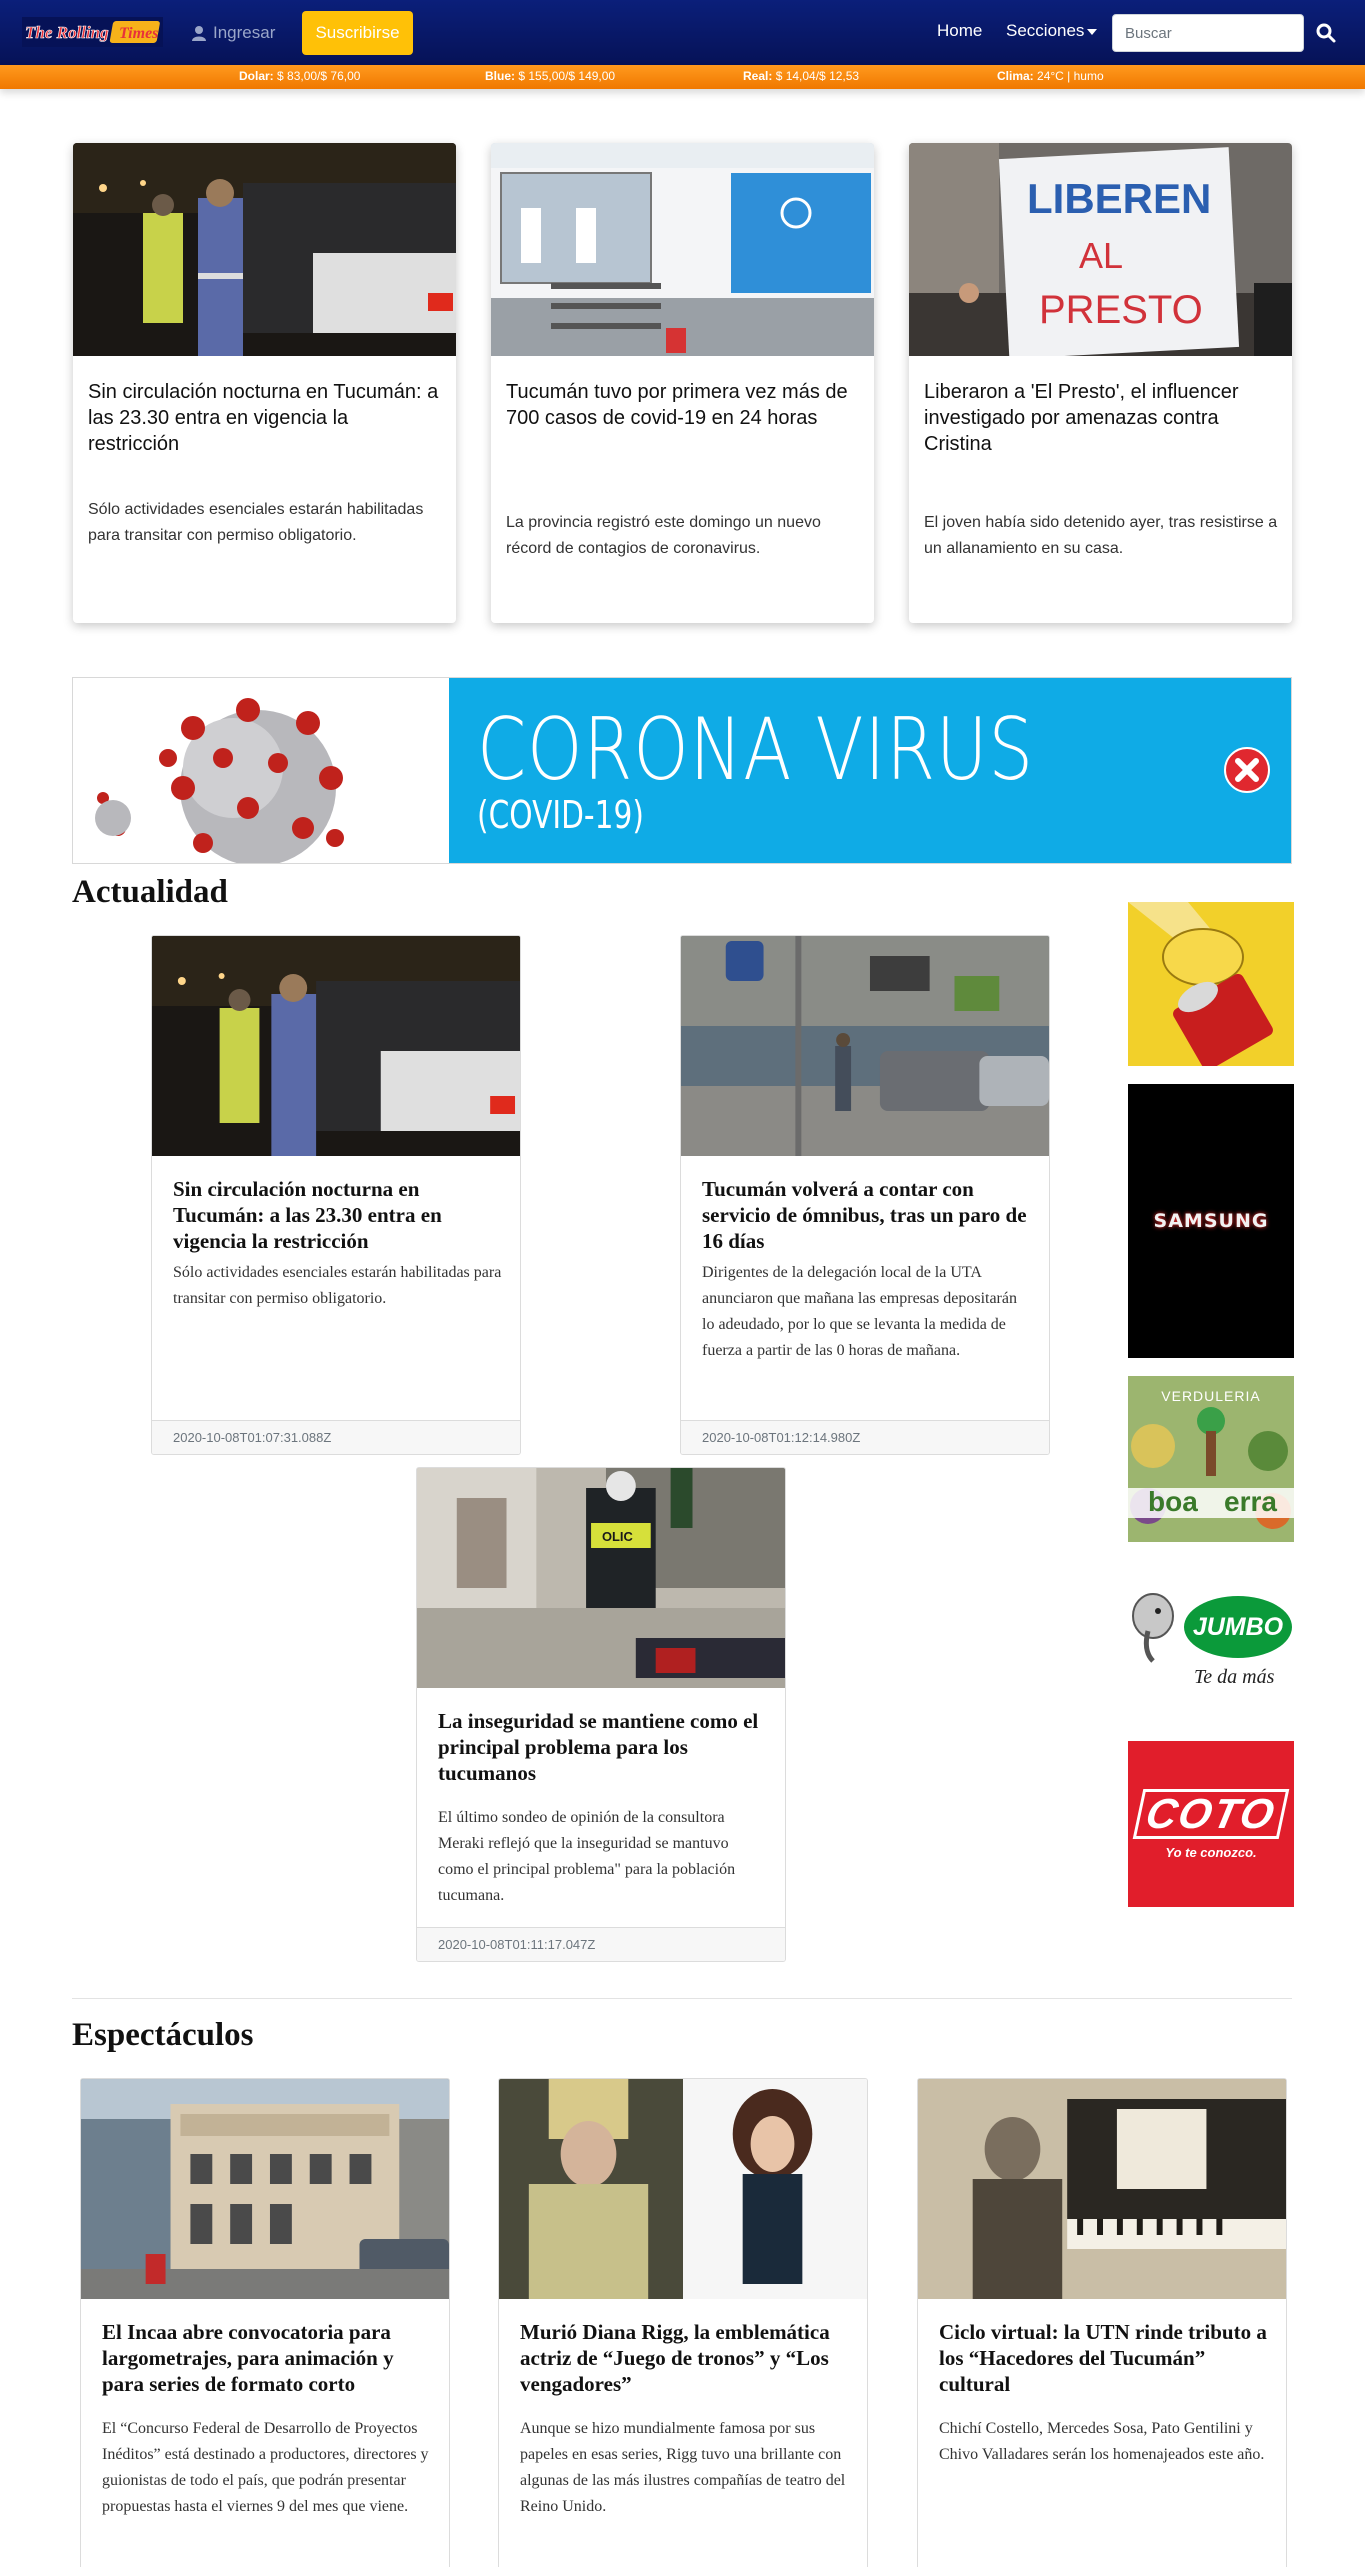 The width and height of the screenshot is (1365, 2567). I want to click on news-timestamp: 2020-10-08T01:12:14.980Z, so click(865, 1437).